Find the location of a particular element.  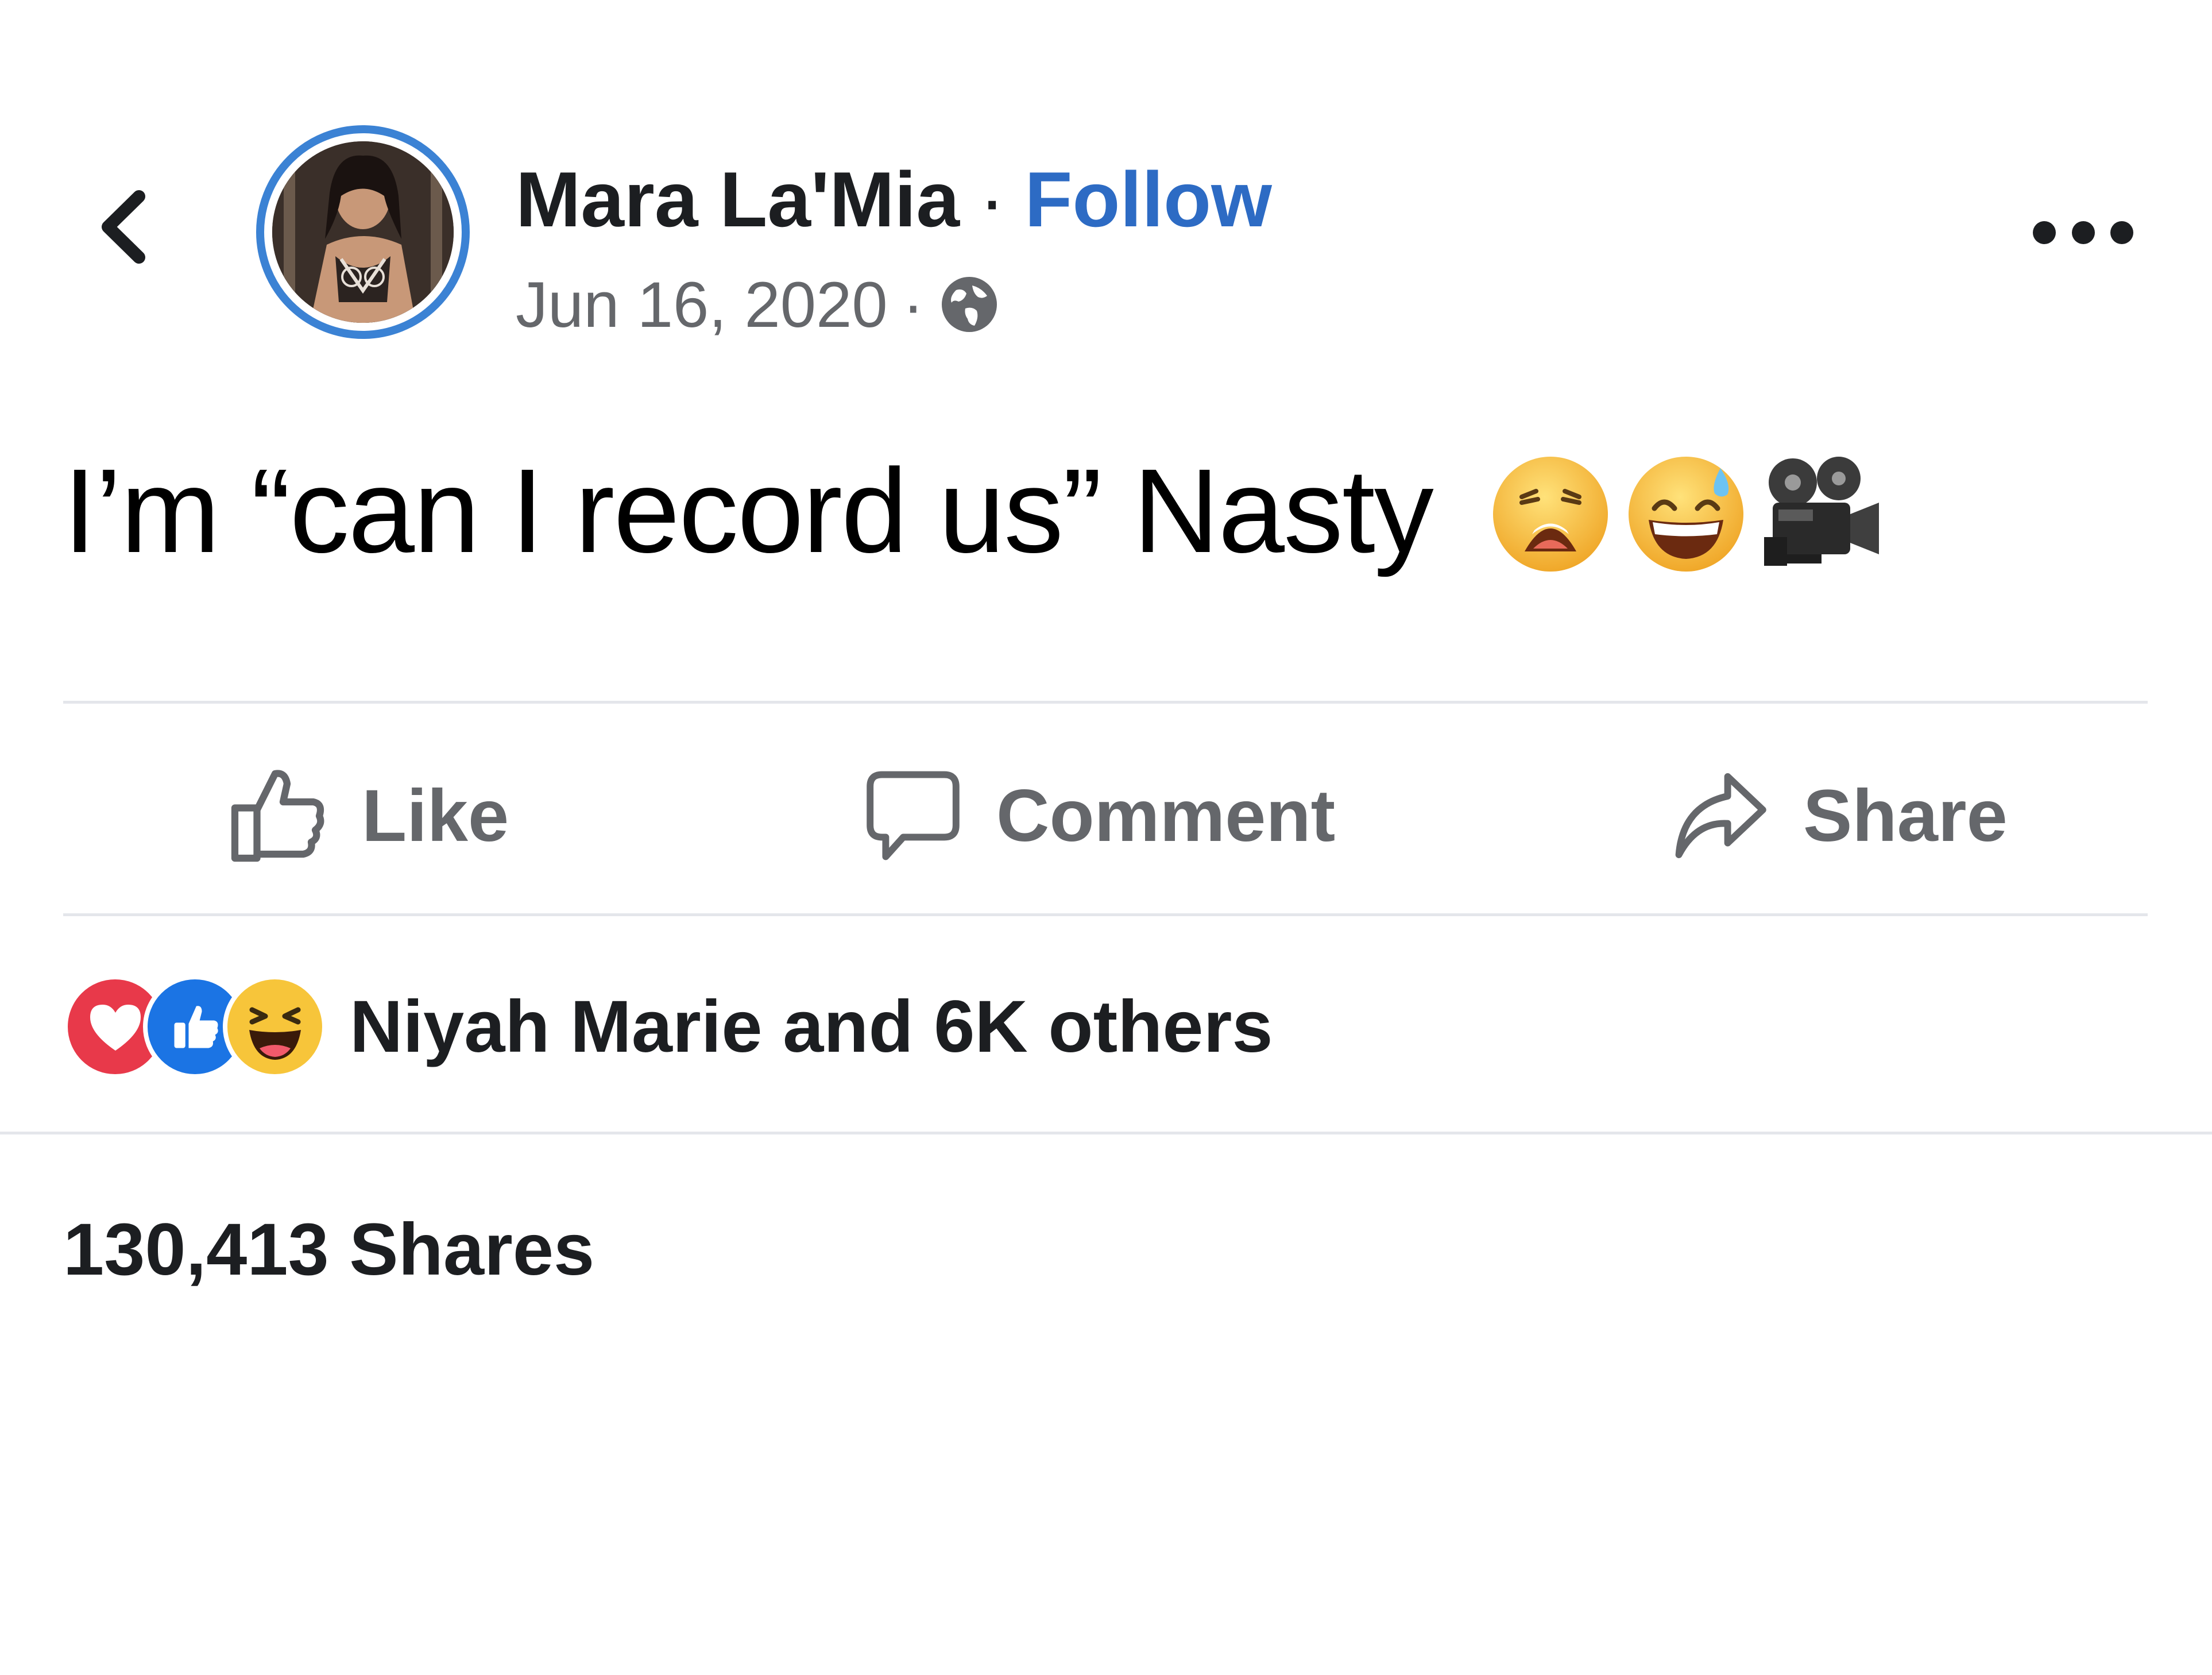

post-emojis is located at coordinates (1691, 514).